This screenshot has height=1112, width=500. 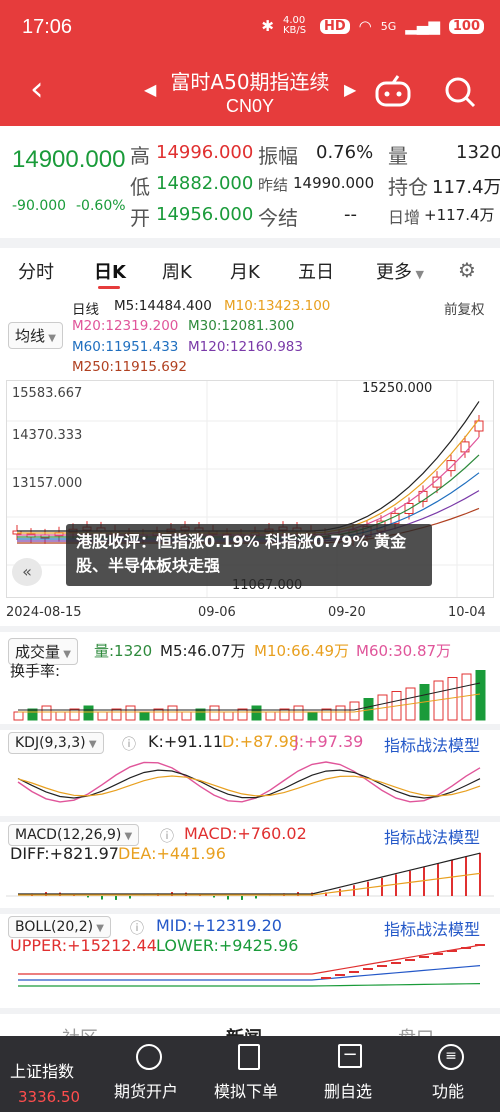 I want to click on ma60-value: M60:11951.433, so click(x=125, y=347).